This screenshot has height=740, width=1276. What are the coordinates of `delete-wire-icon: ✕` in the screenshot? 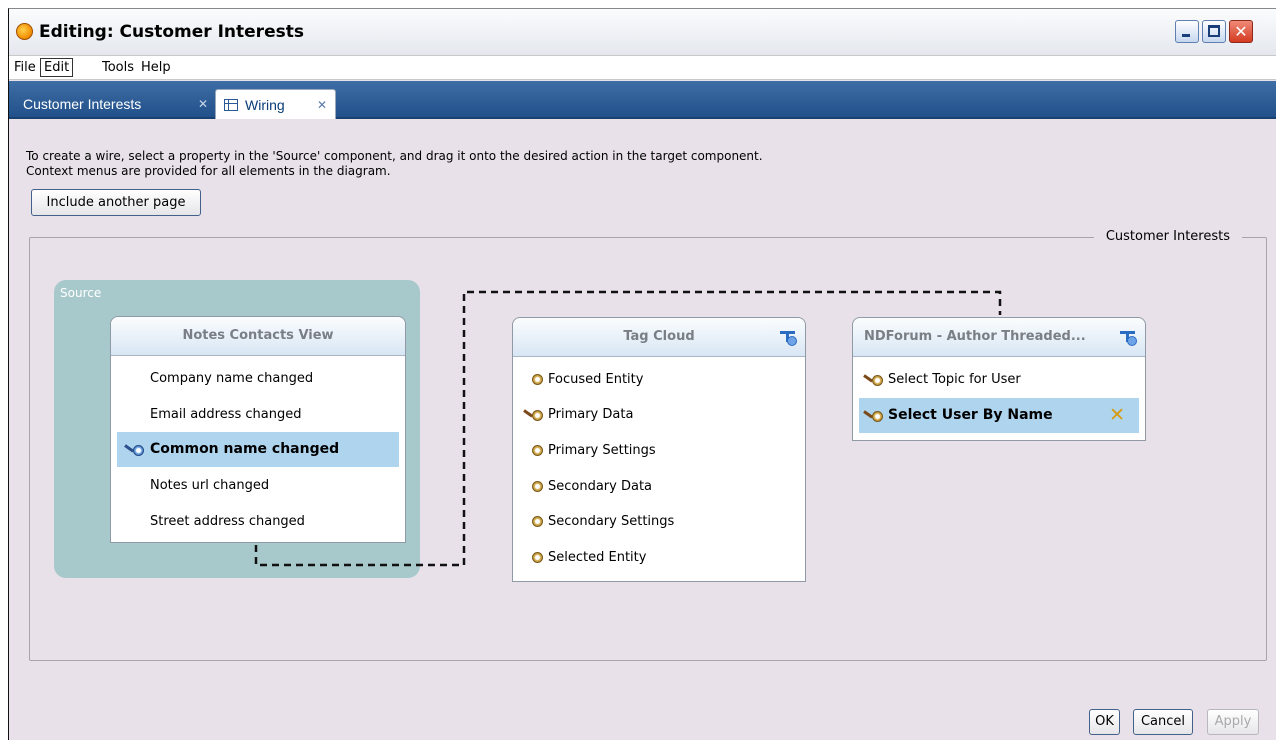 It's located at (1117, 415).